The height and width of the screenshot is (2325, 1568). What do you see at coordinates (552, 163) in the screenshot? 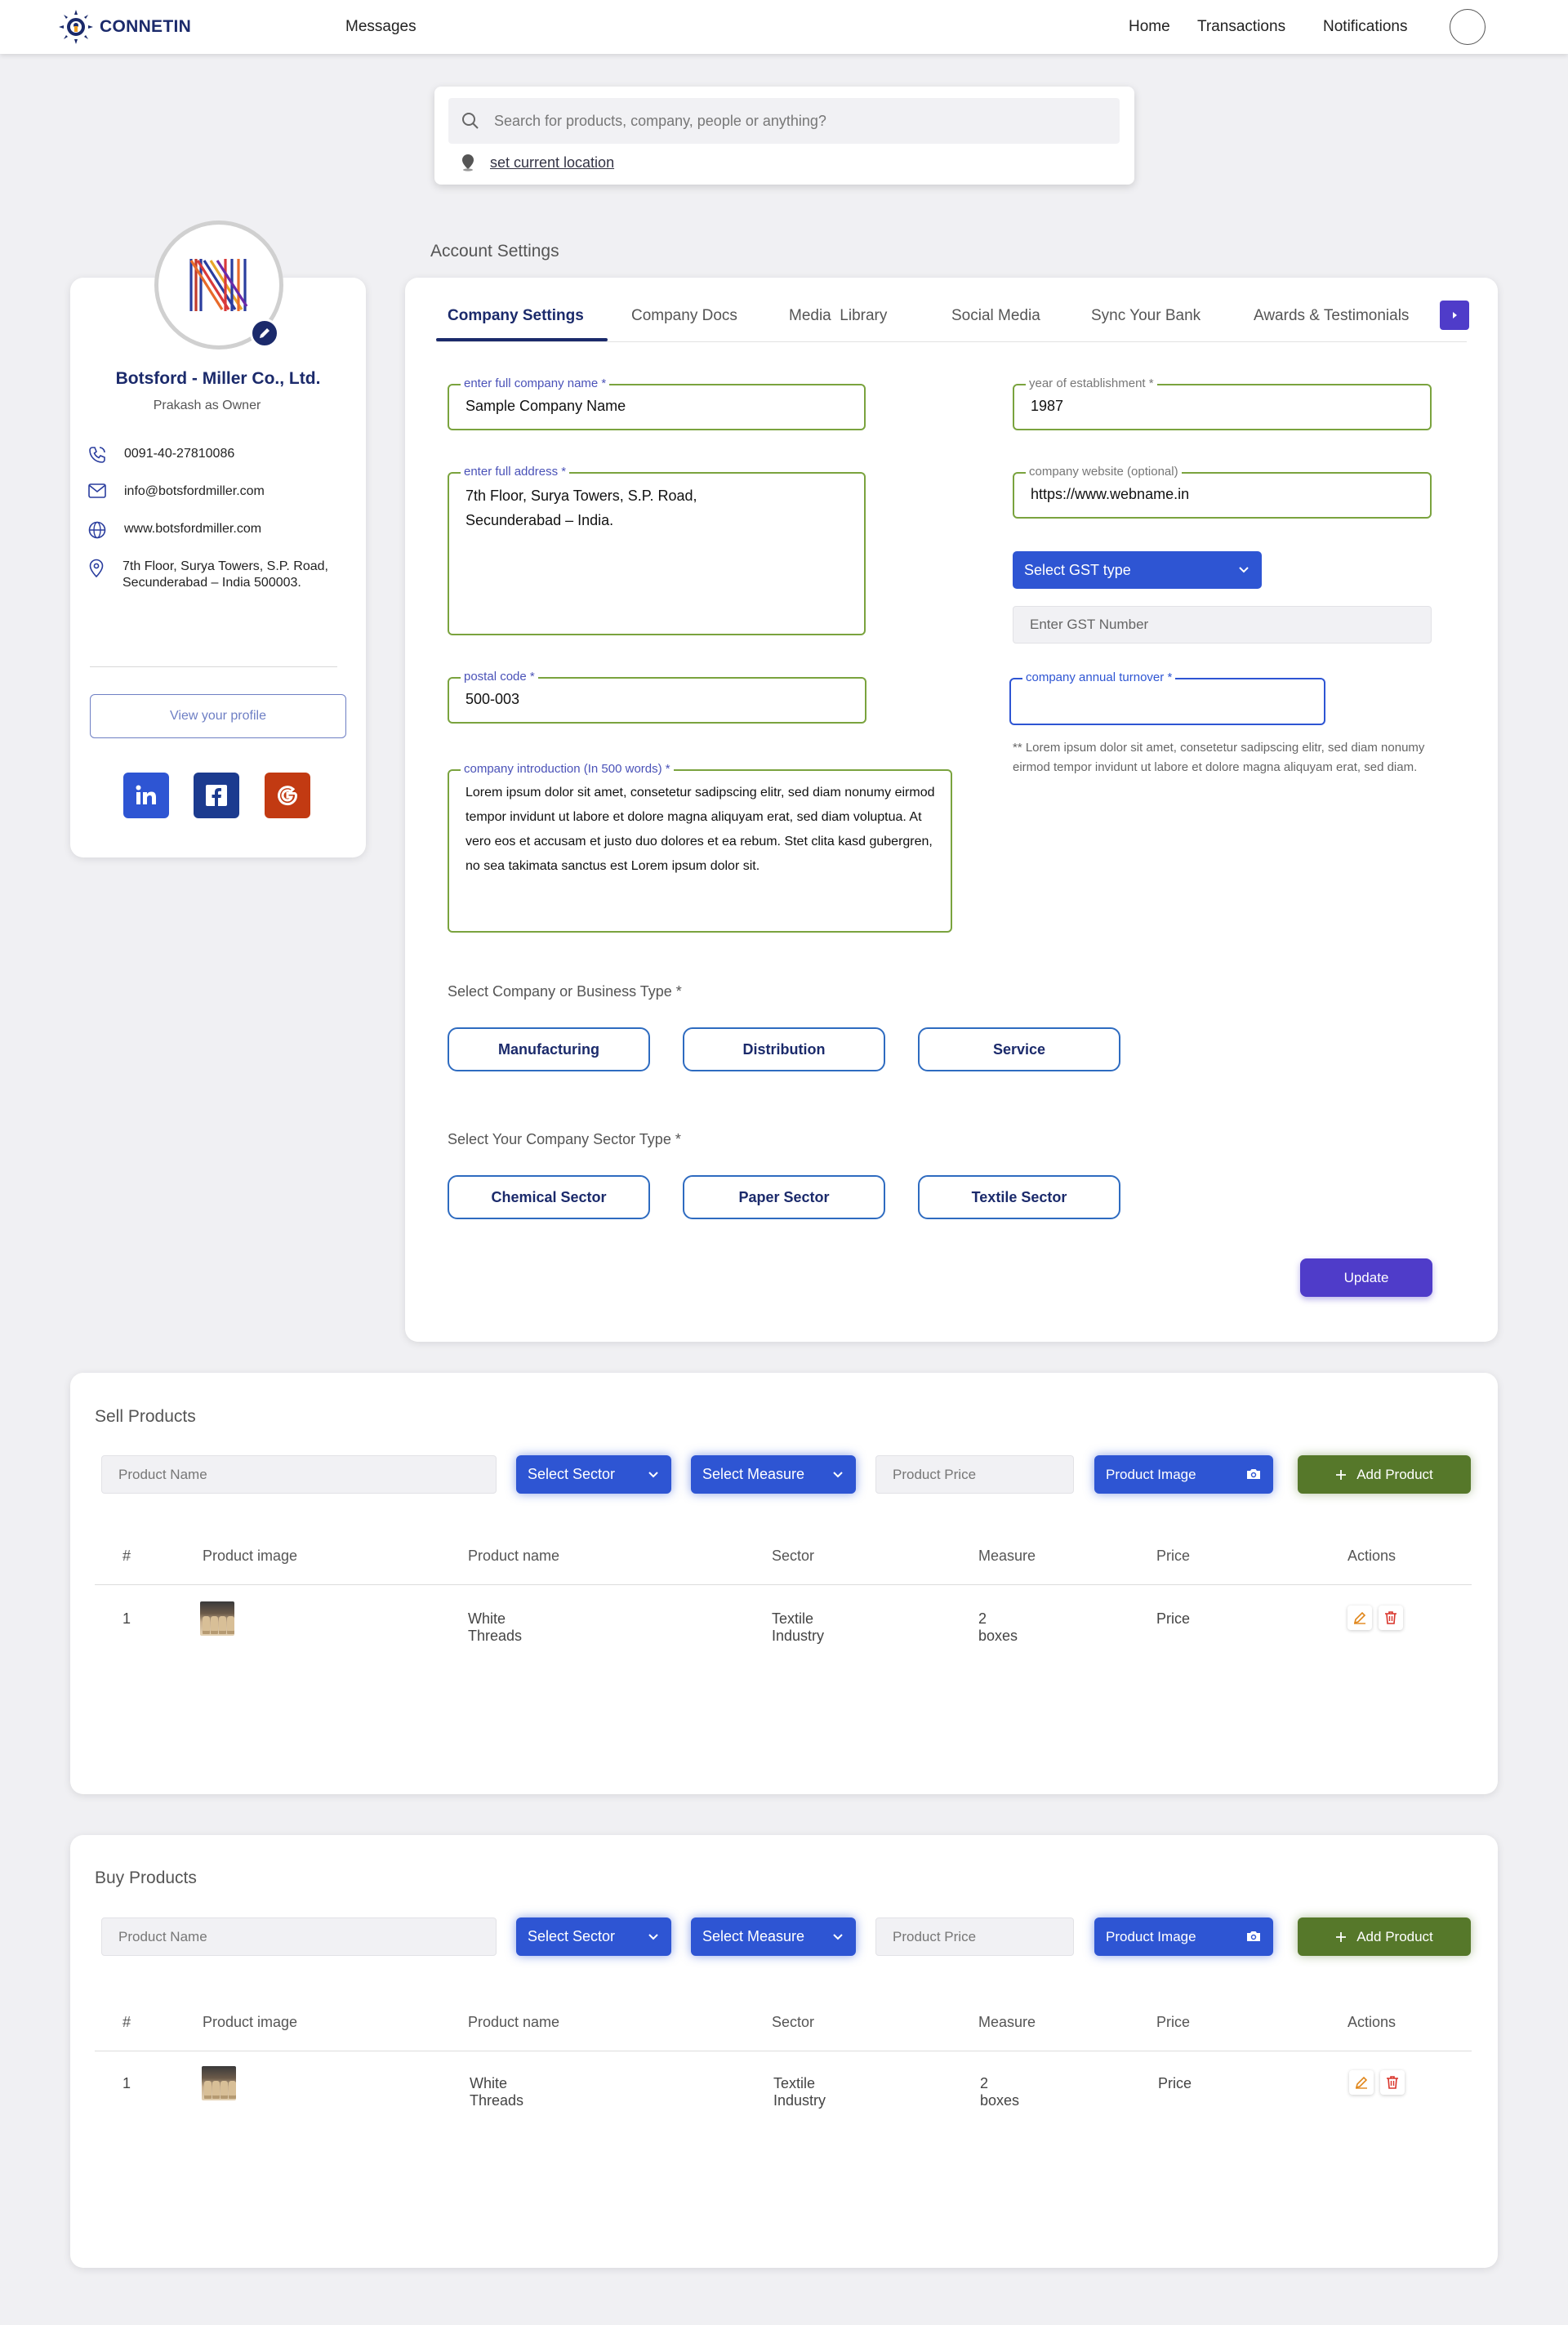
I see `set-location-link: set current location` at bounding box center [552, 163].